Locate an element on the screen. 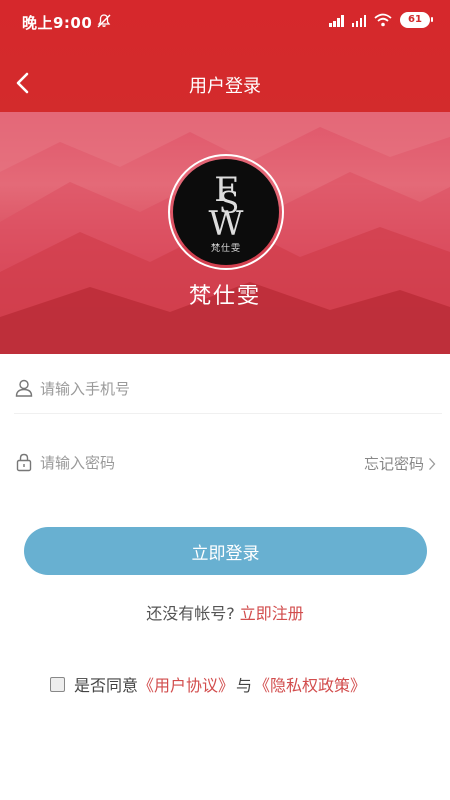 This screenshot has height=800, width=450. brand-logo: F S W 梵仕雯 is located at coordinates (226, 212).